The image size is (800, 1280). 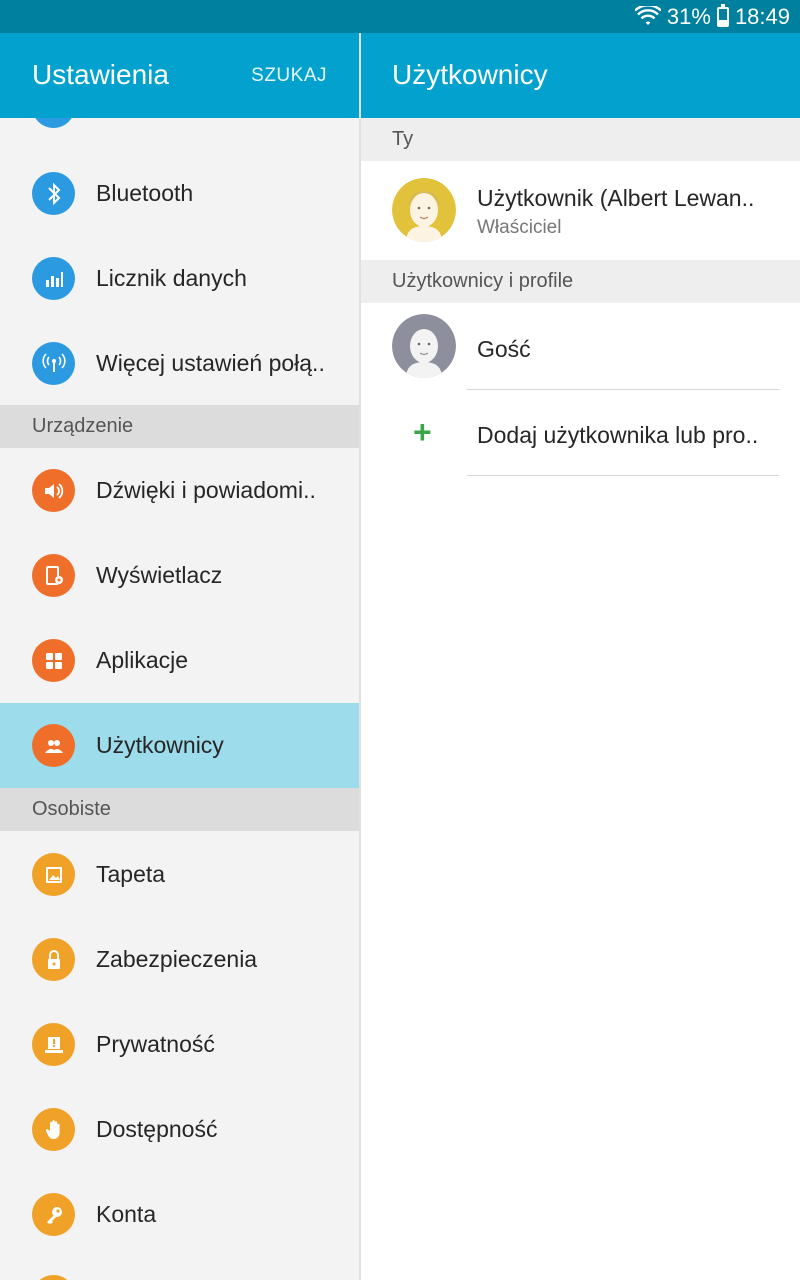 I want to click on menu-item-display: Wyświetlacz, so click(x=179, y=575).